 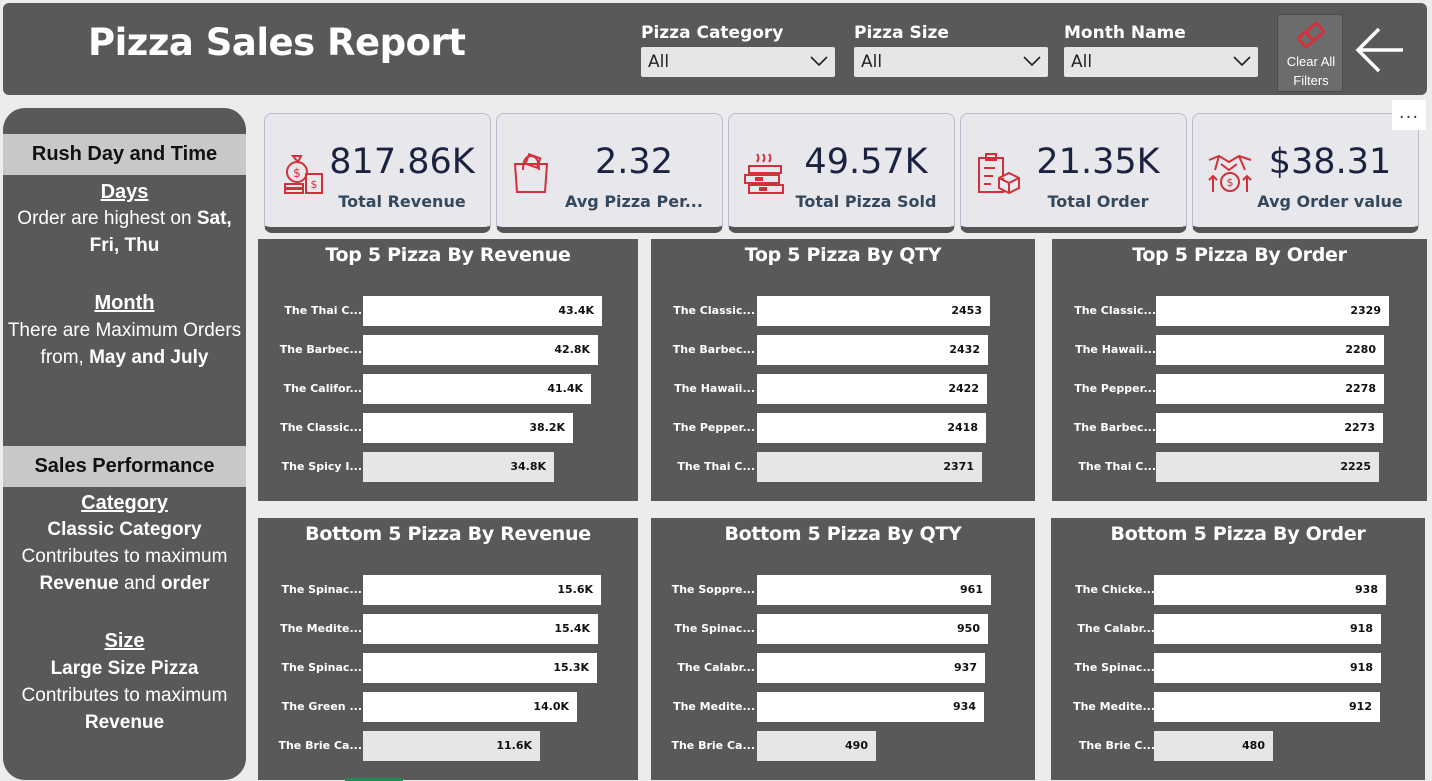 I want to click on month-name-dropdown: All, so click(x=1161, y=62).